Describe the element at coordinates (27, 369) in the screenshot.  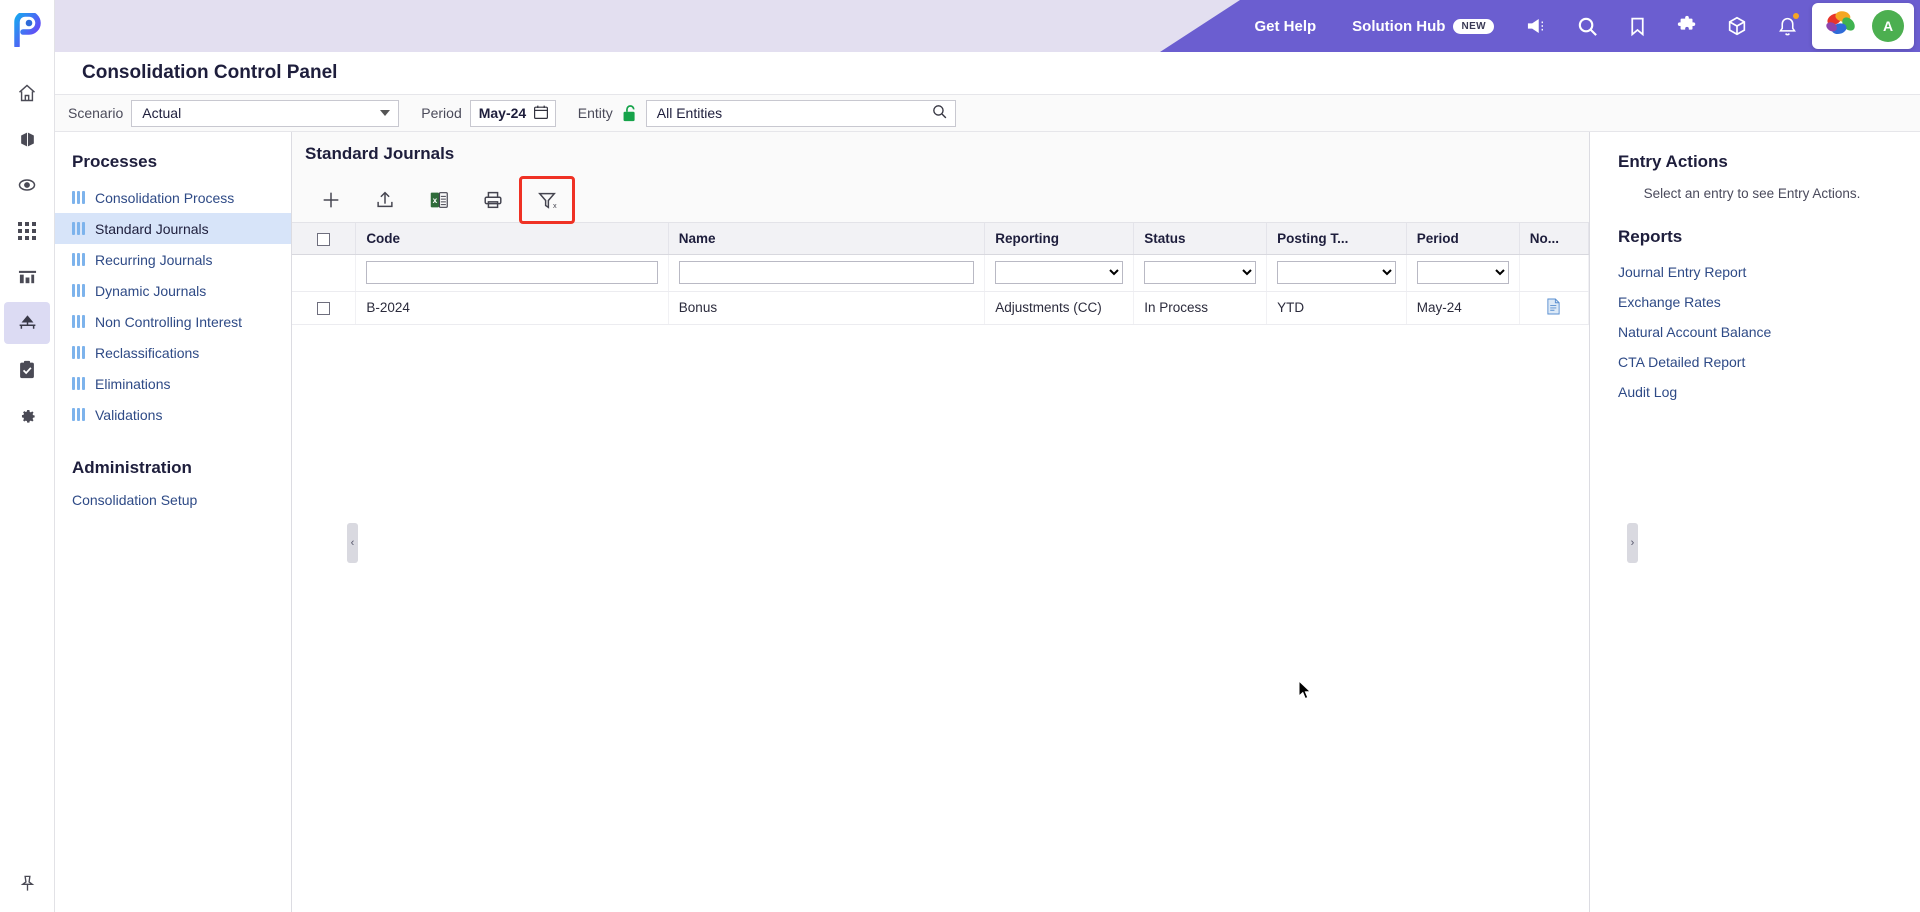
I see `sidebar-item-tasks` at that location.